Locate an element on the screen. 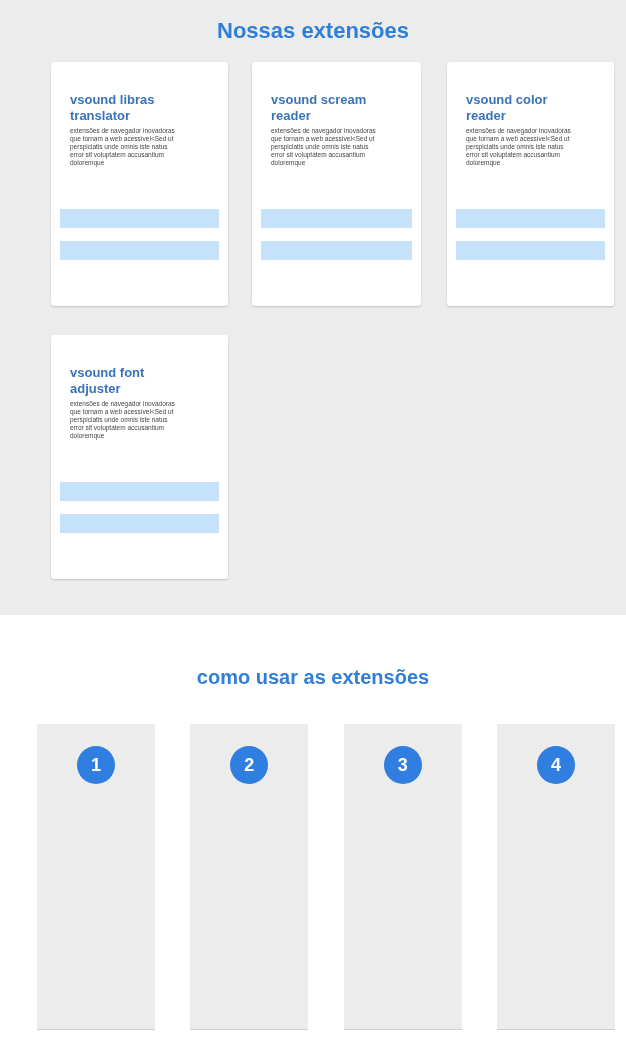 This screenshot has height=1062, width=626. step-number: 2 is located at coordinates (249, 765).